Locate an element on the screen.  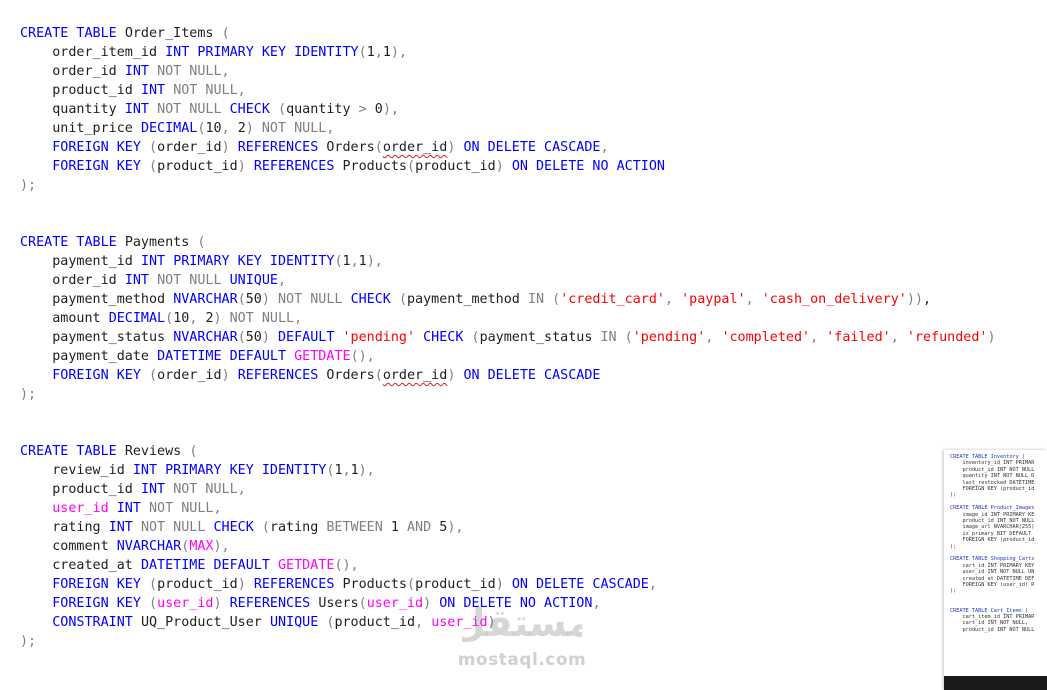
minimap-line: FOREIGN KEY (user_id) R is located at coordinates (992, 585).